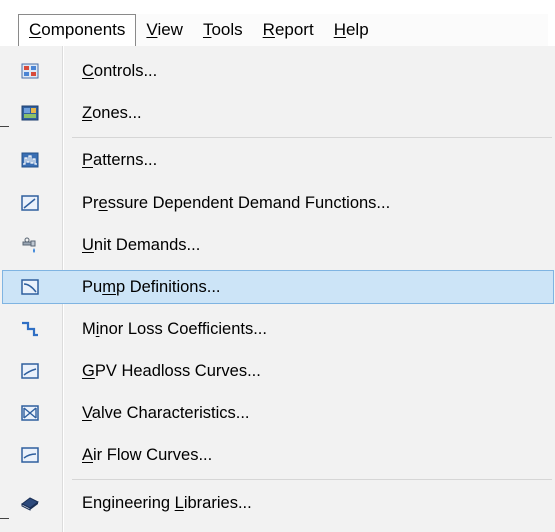 The height and width of the screenshot is (532, 555). I want to click on controls-icon, so click(30, 71).